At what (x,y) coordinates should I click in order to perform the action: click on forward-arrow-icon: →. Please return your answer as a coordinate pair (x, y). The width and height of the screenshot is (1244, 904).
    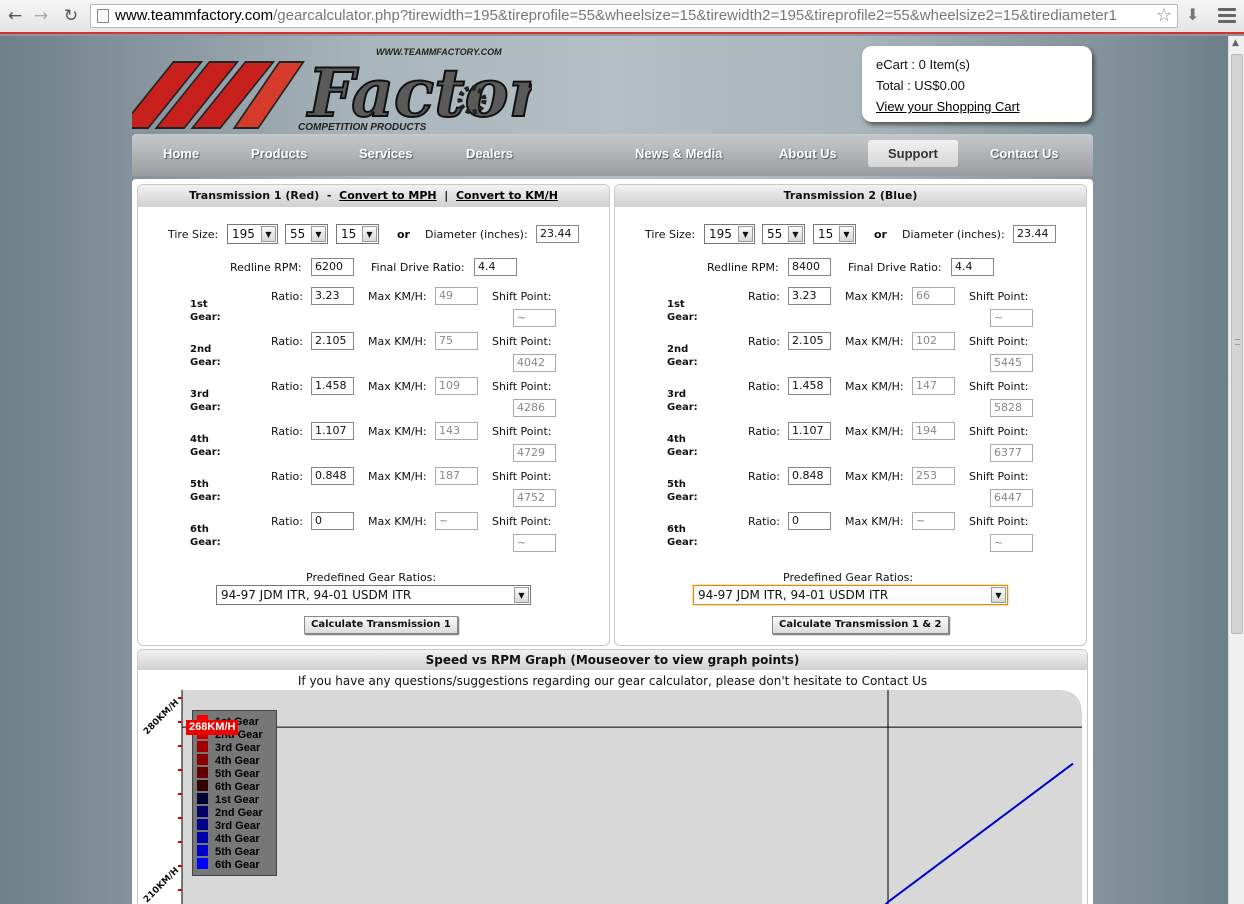
    Looking at the image, I should click on (41, 16).